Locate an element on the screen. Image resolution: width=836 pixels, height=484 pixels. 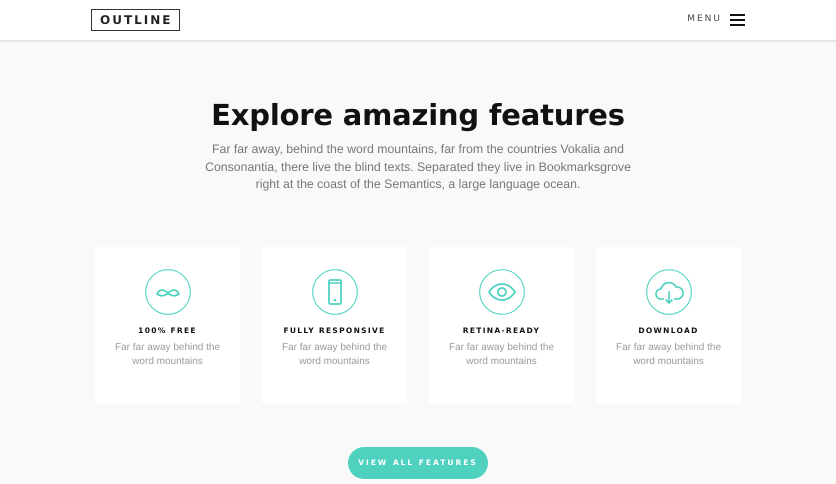
menu-link: MENU is located at coordinates (704, 20).